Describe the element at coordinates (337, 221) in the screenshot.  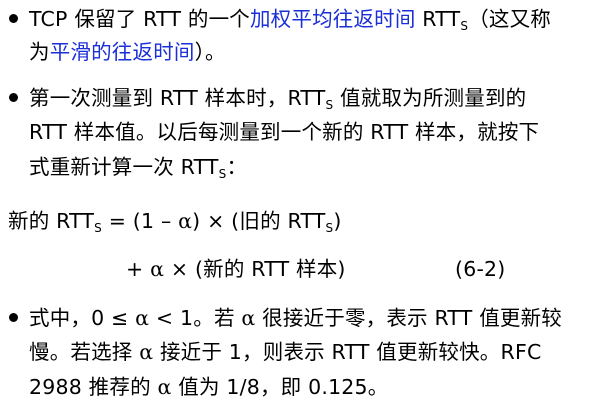
I see `formula-text-d: )` at that location.